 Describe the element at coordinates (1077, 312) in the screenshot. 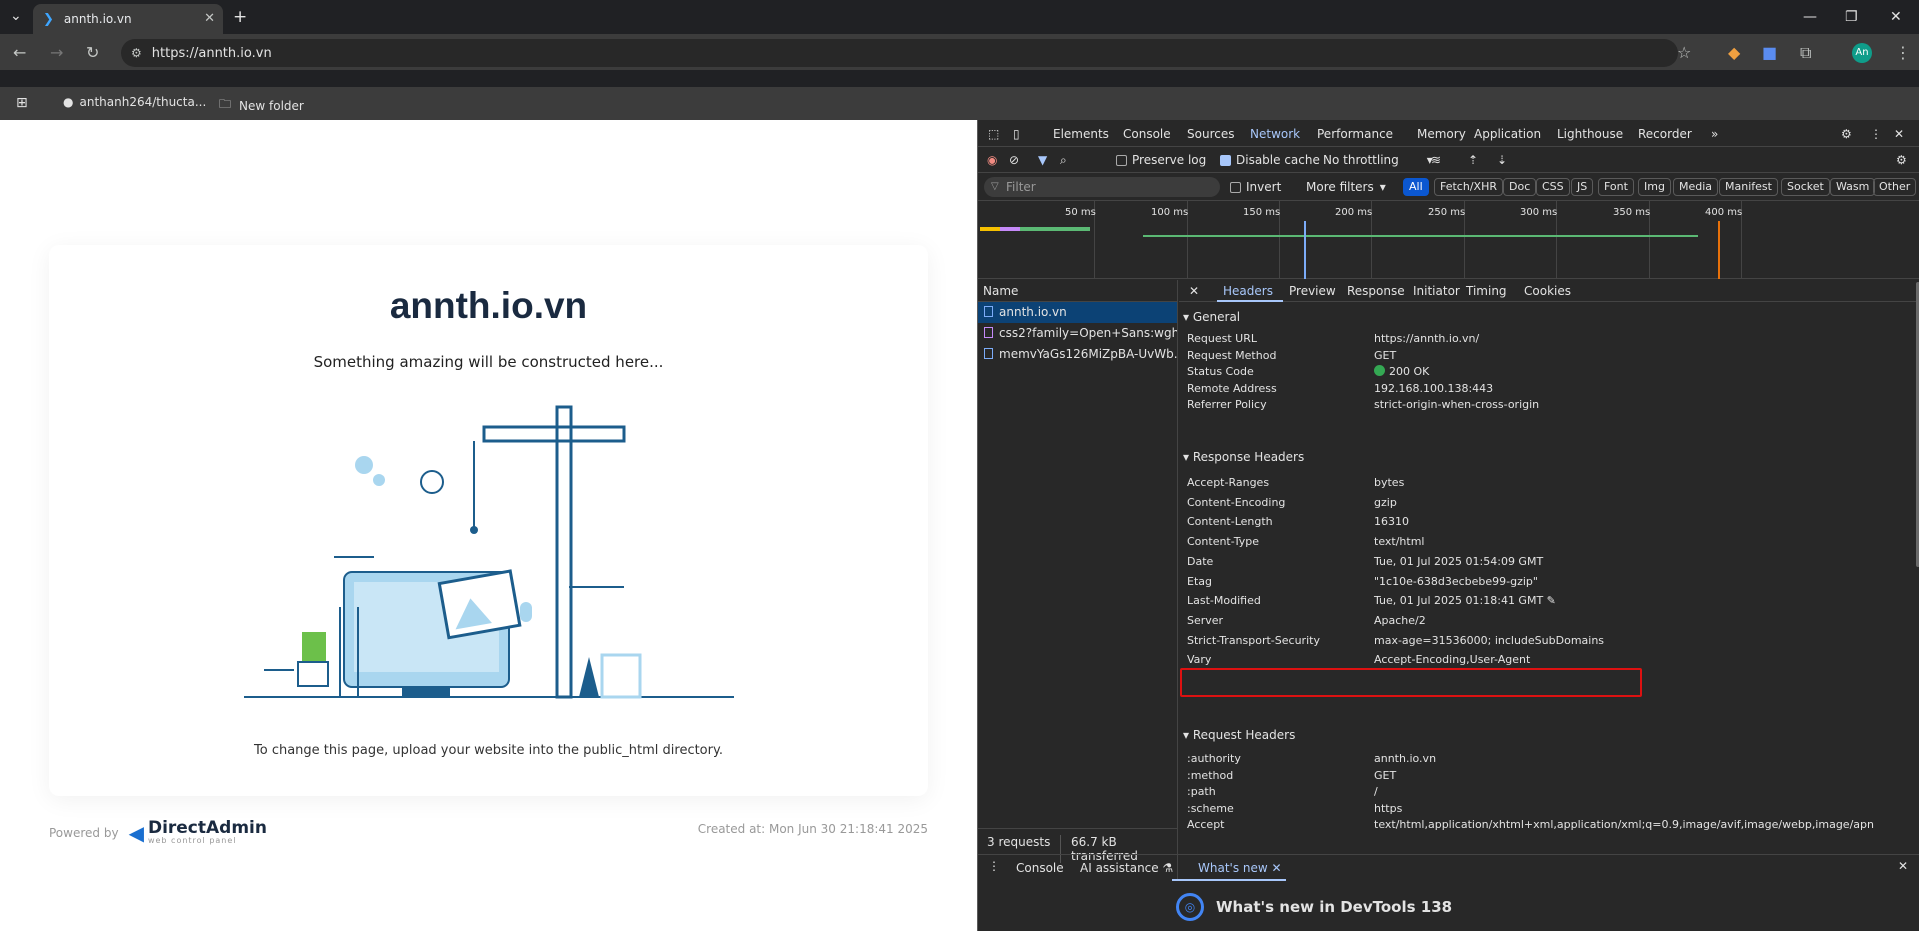

I see `request-row: annth.io.vn` at that location.